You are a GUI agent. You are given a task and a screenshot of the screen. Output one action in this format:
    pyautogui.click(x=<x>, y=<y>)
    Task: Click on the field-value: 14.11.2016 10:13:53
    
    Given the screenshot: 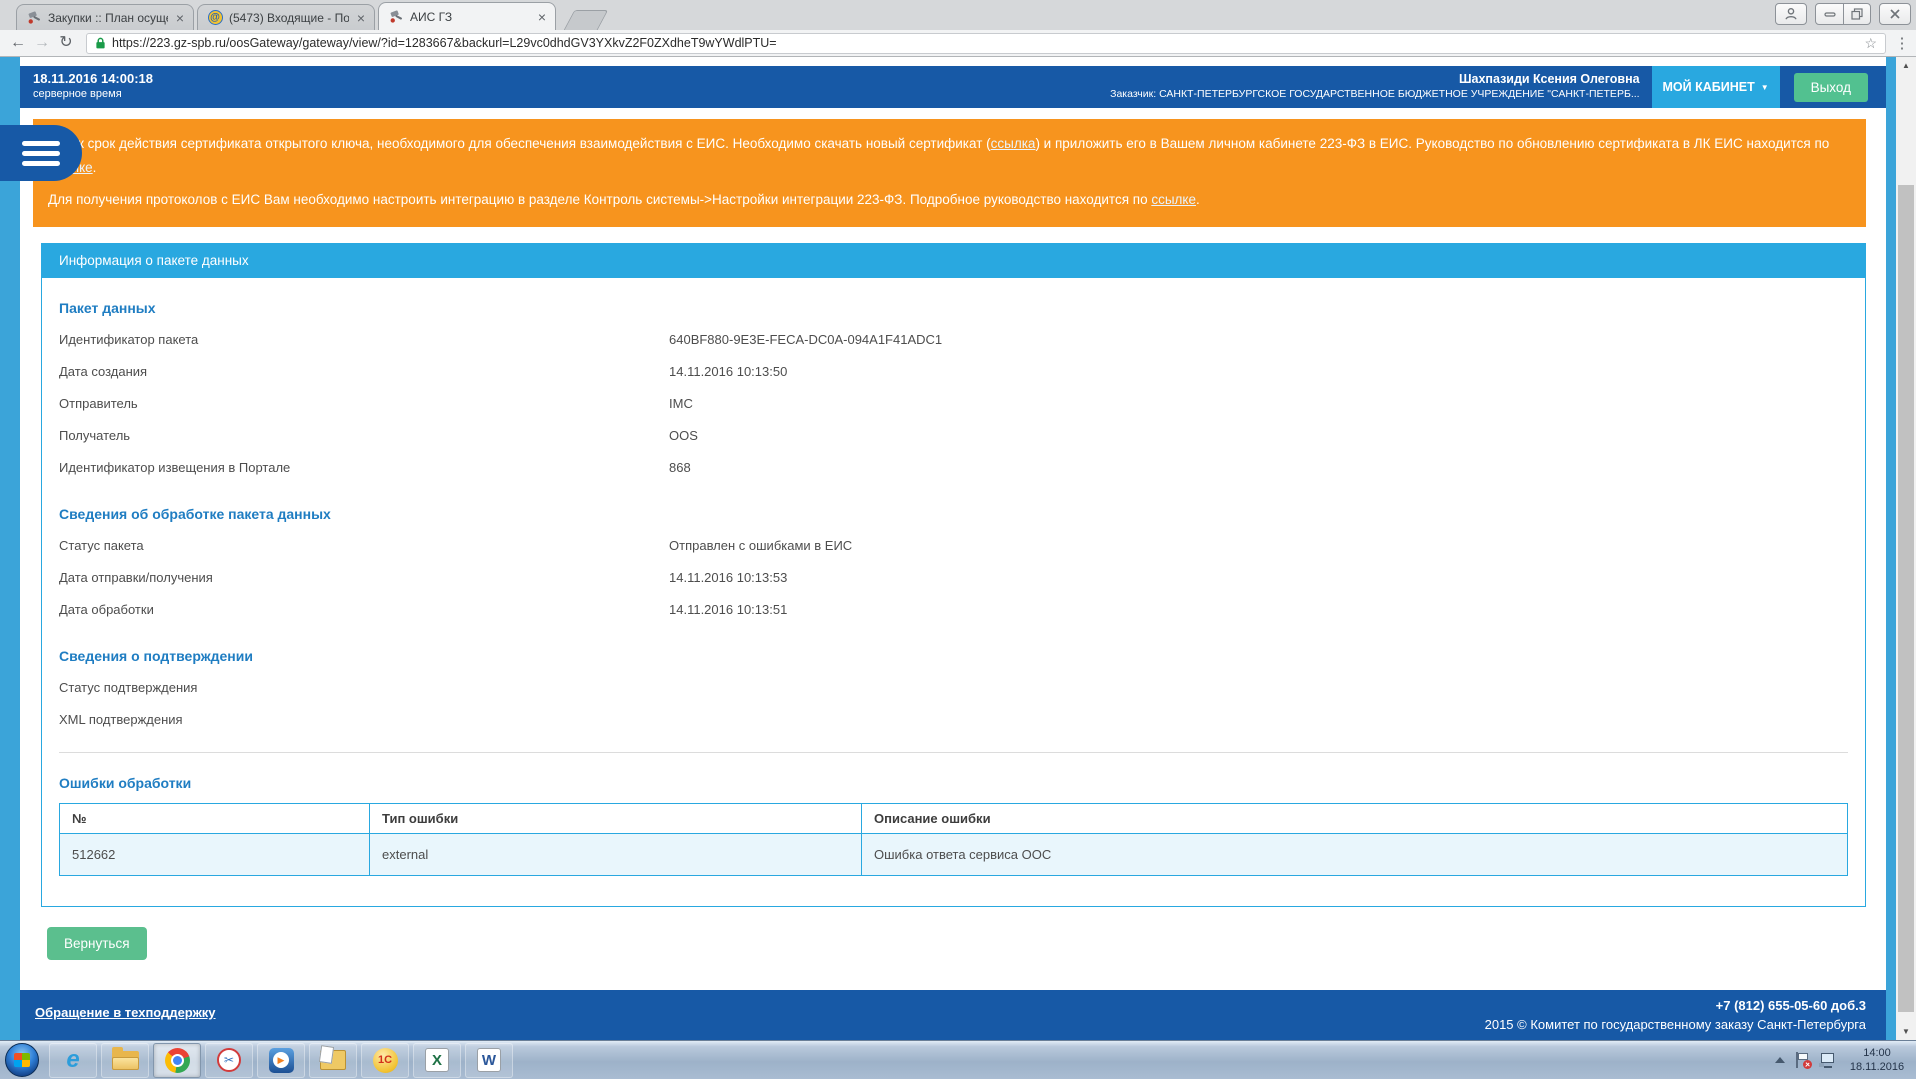 What is the action you would take?
    pyautogui.click(x=728, y=578)
    